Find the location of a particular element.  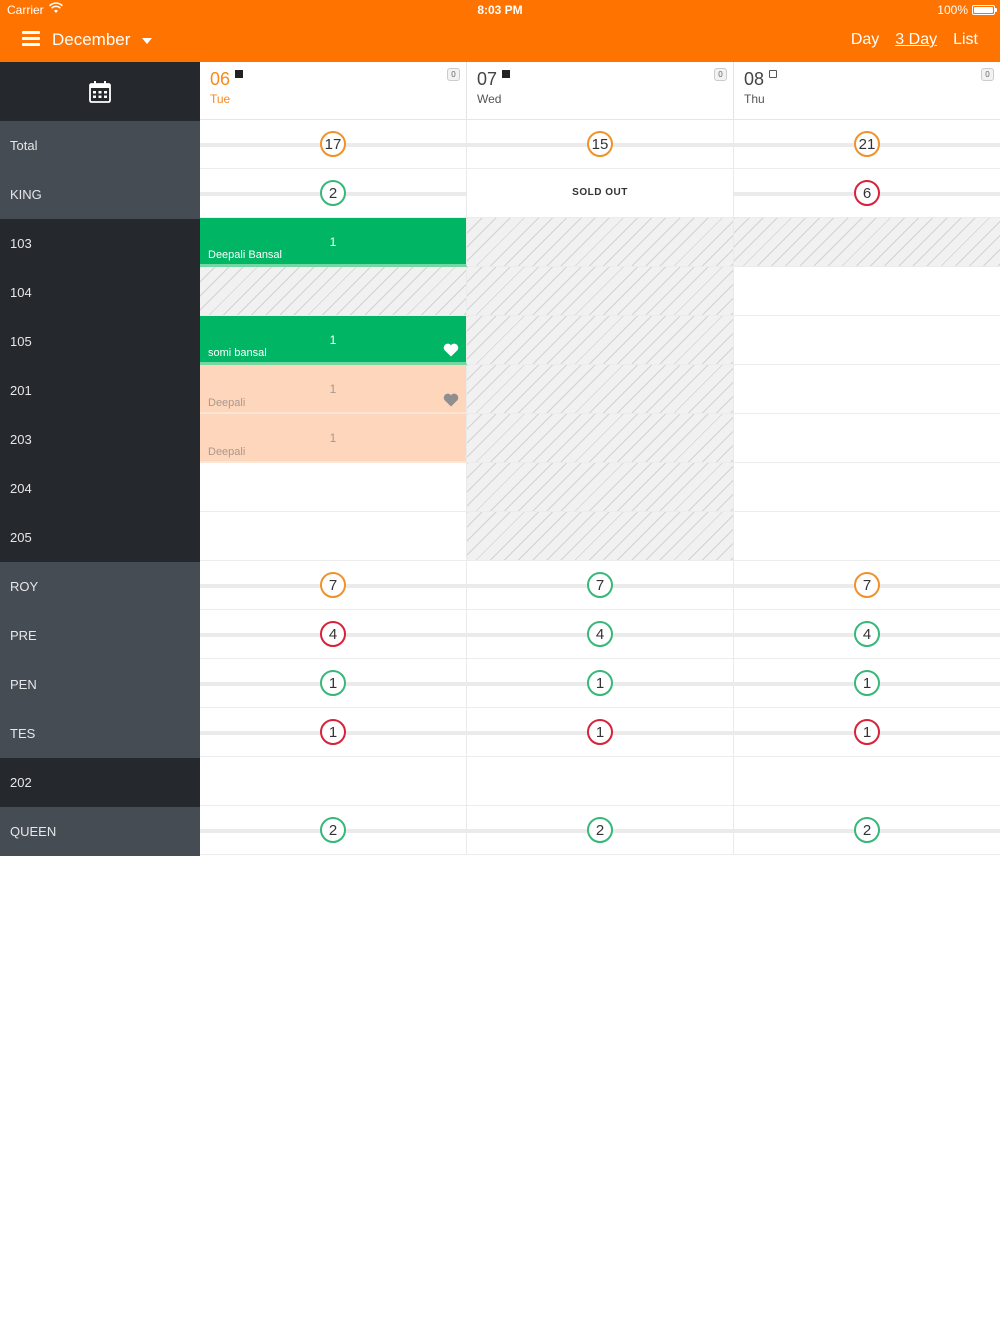

calendar-icon is located at coordinates (100, 91).